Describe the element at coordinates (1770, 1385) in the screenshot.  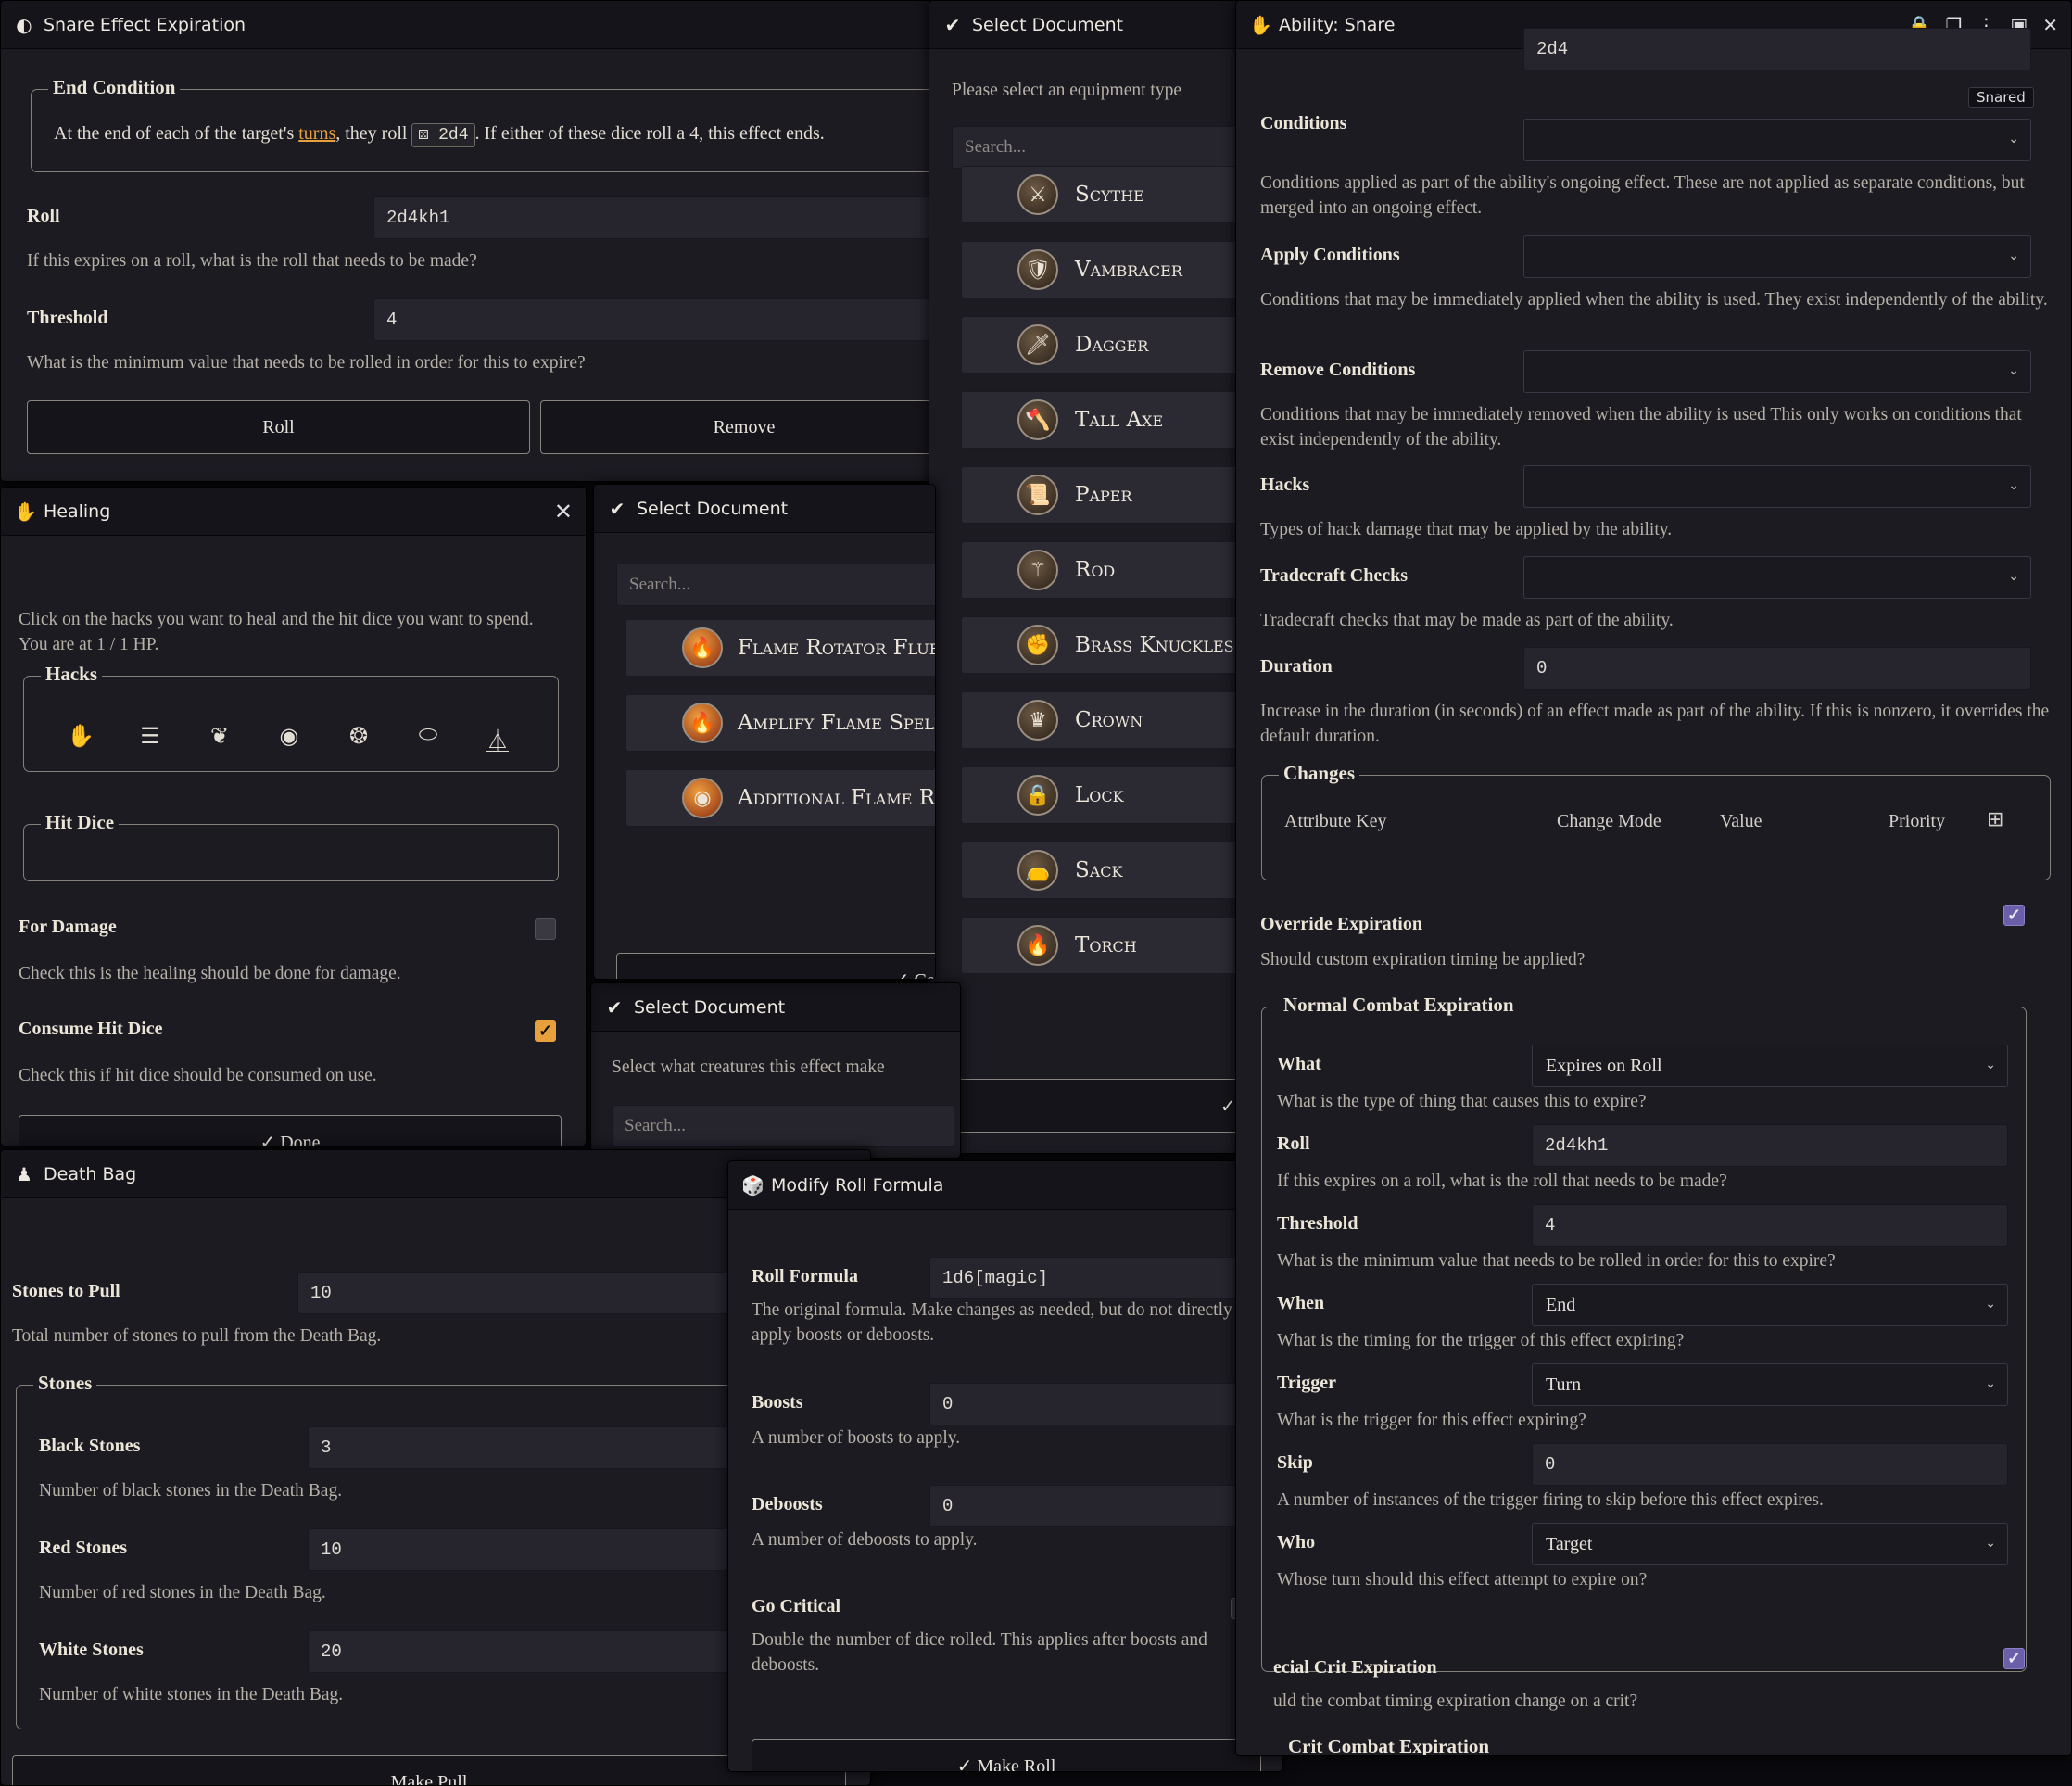
I see `trigger-select: Turn ⌄` at that location.